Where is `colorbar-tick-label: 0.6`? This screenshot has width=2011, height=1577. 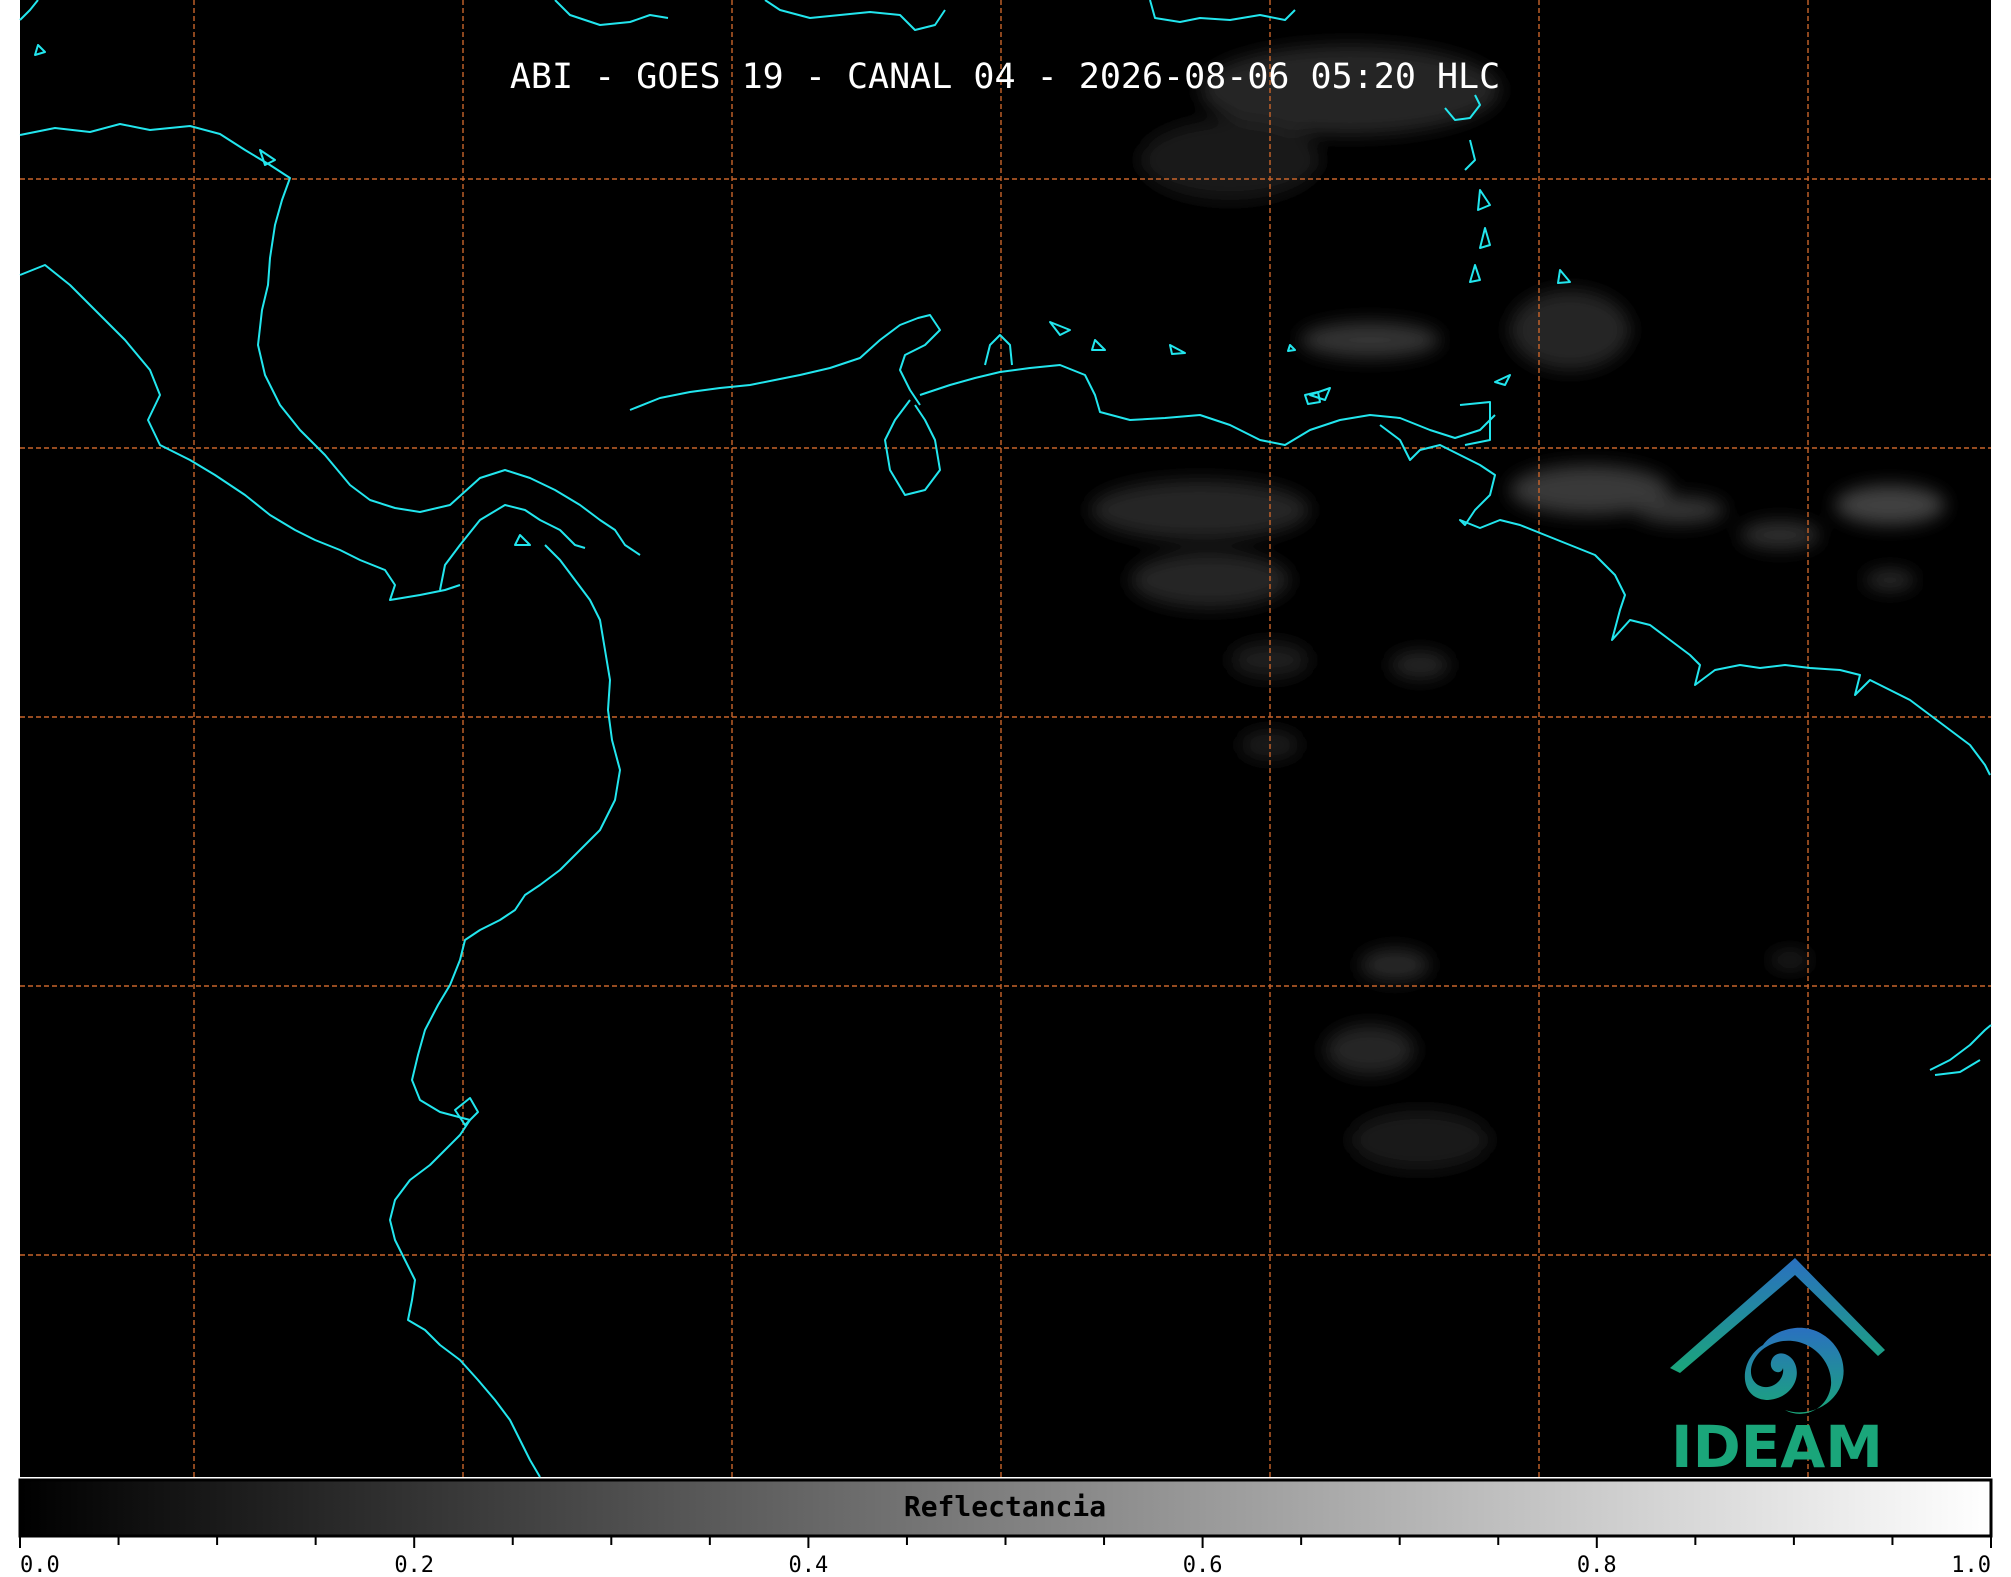
colorbar-tick-label: 0.6 is located at coordinates (1203, 1565).